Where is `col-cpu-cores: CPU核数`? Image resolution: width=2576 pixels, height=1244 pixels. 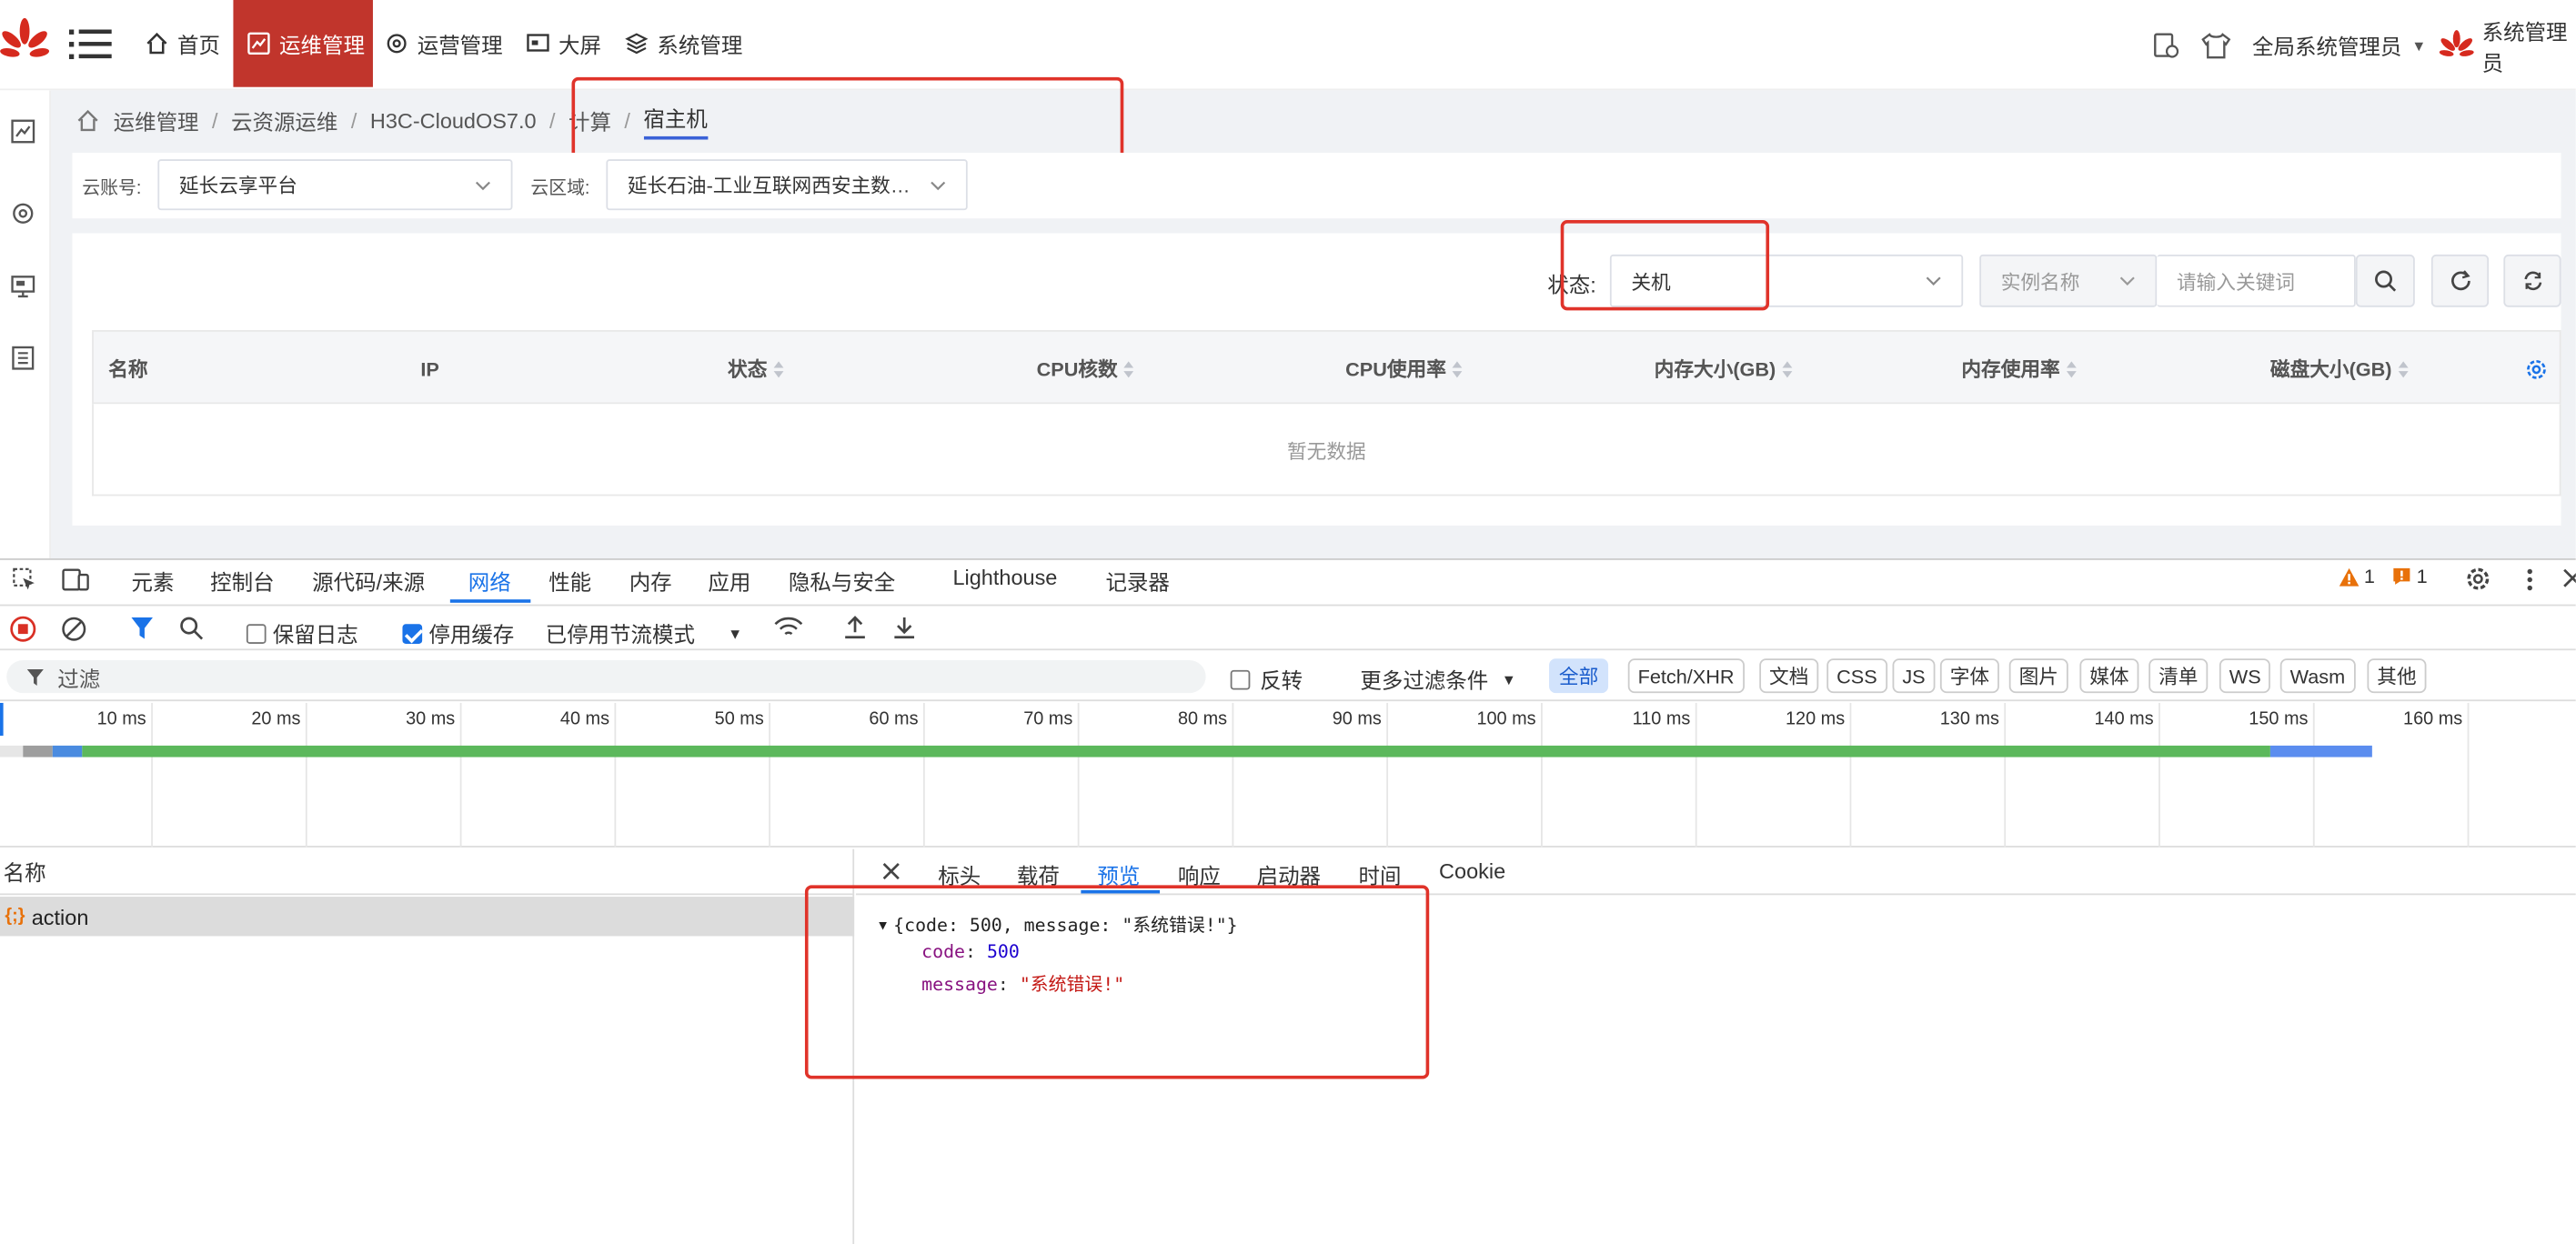 col-cpu-cores: CPU核数 is located at coordinates (1085, 369).